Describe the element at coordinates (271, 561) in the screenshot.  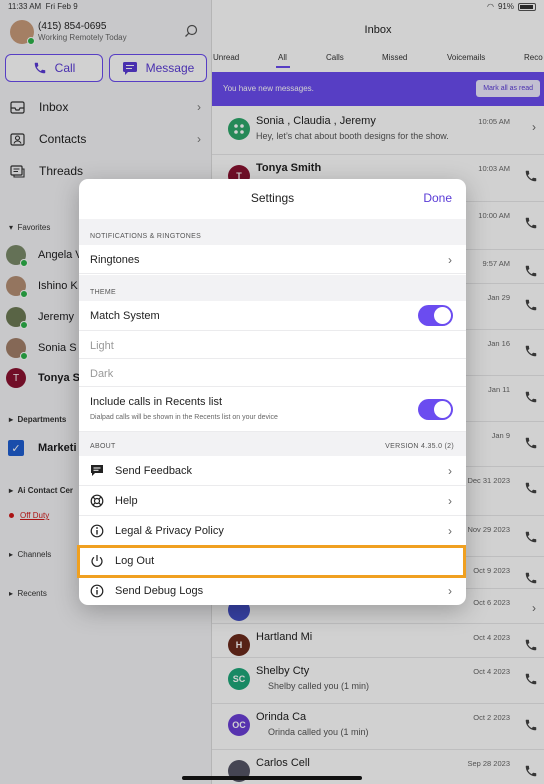
I see `log-out-highlight` at that location.